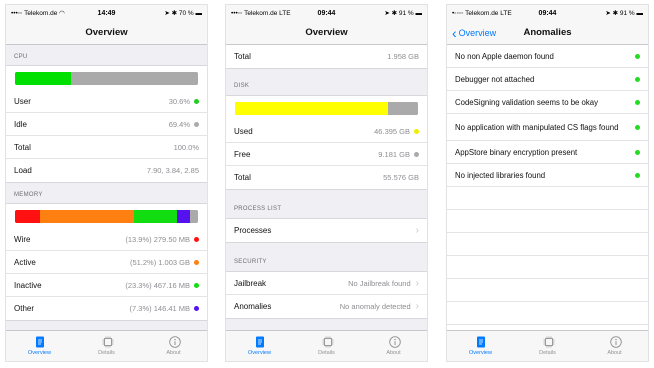 Image resolution: width=654 pixels, height=368 pixels. I want to click on row-label: User, so click(22, 101).